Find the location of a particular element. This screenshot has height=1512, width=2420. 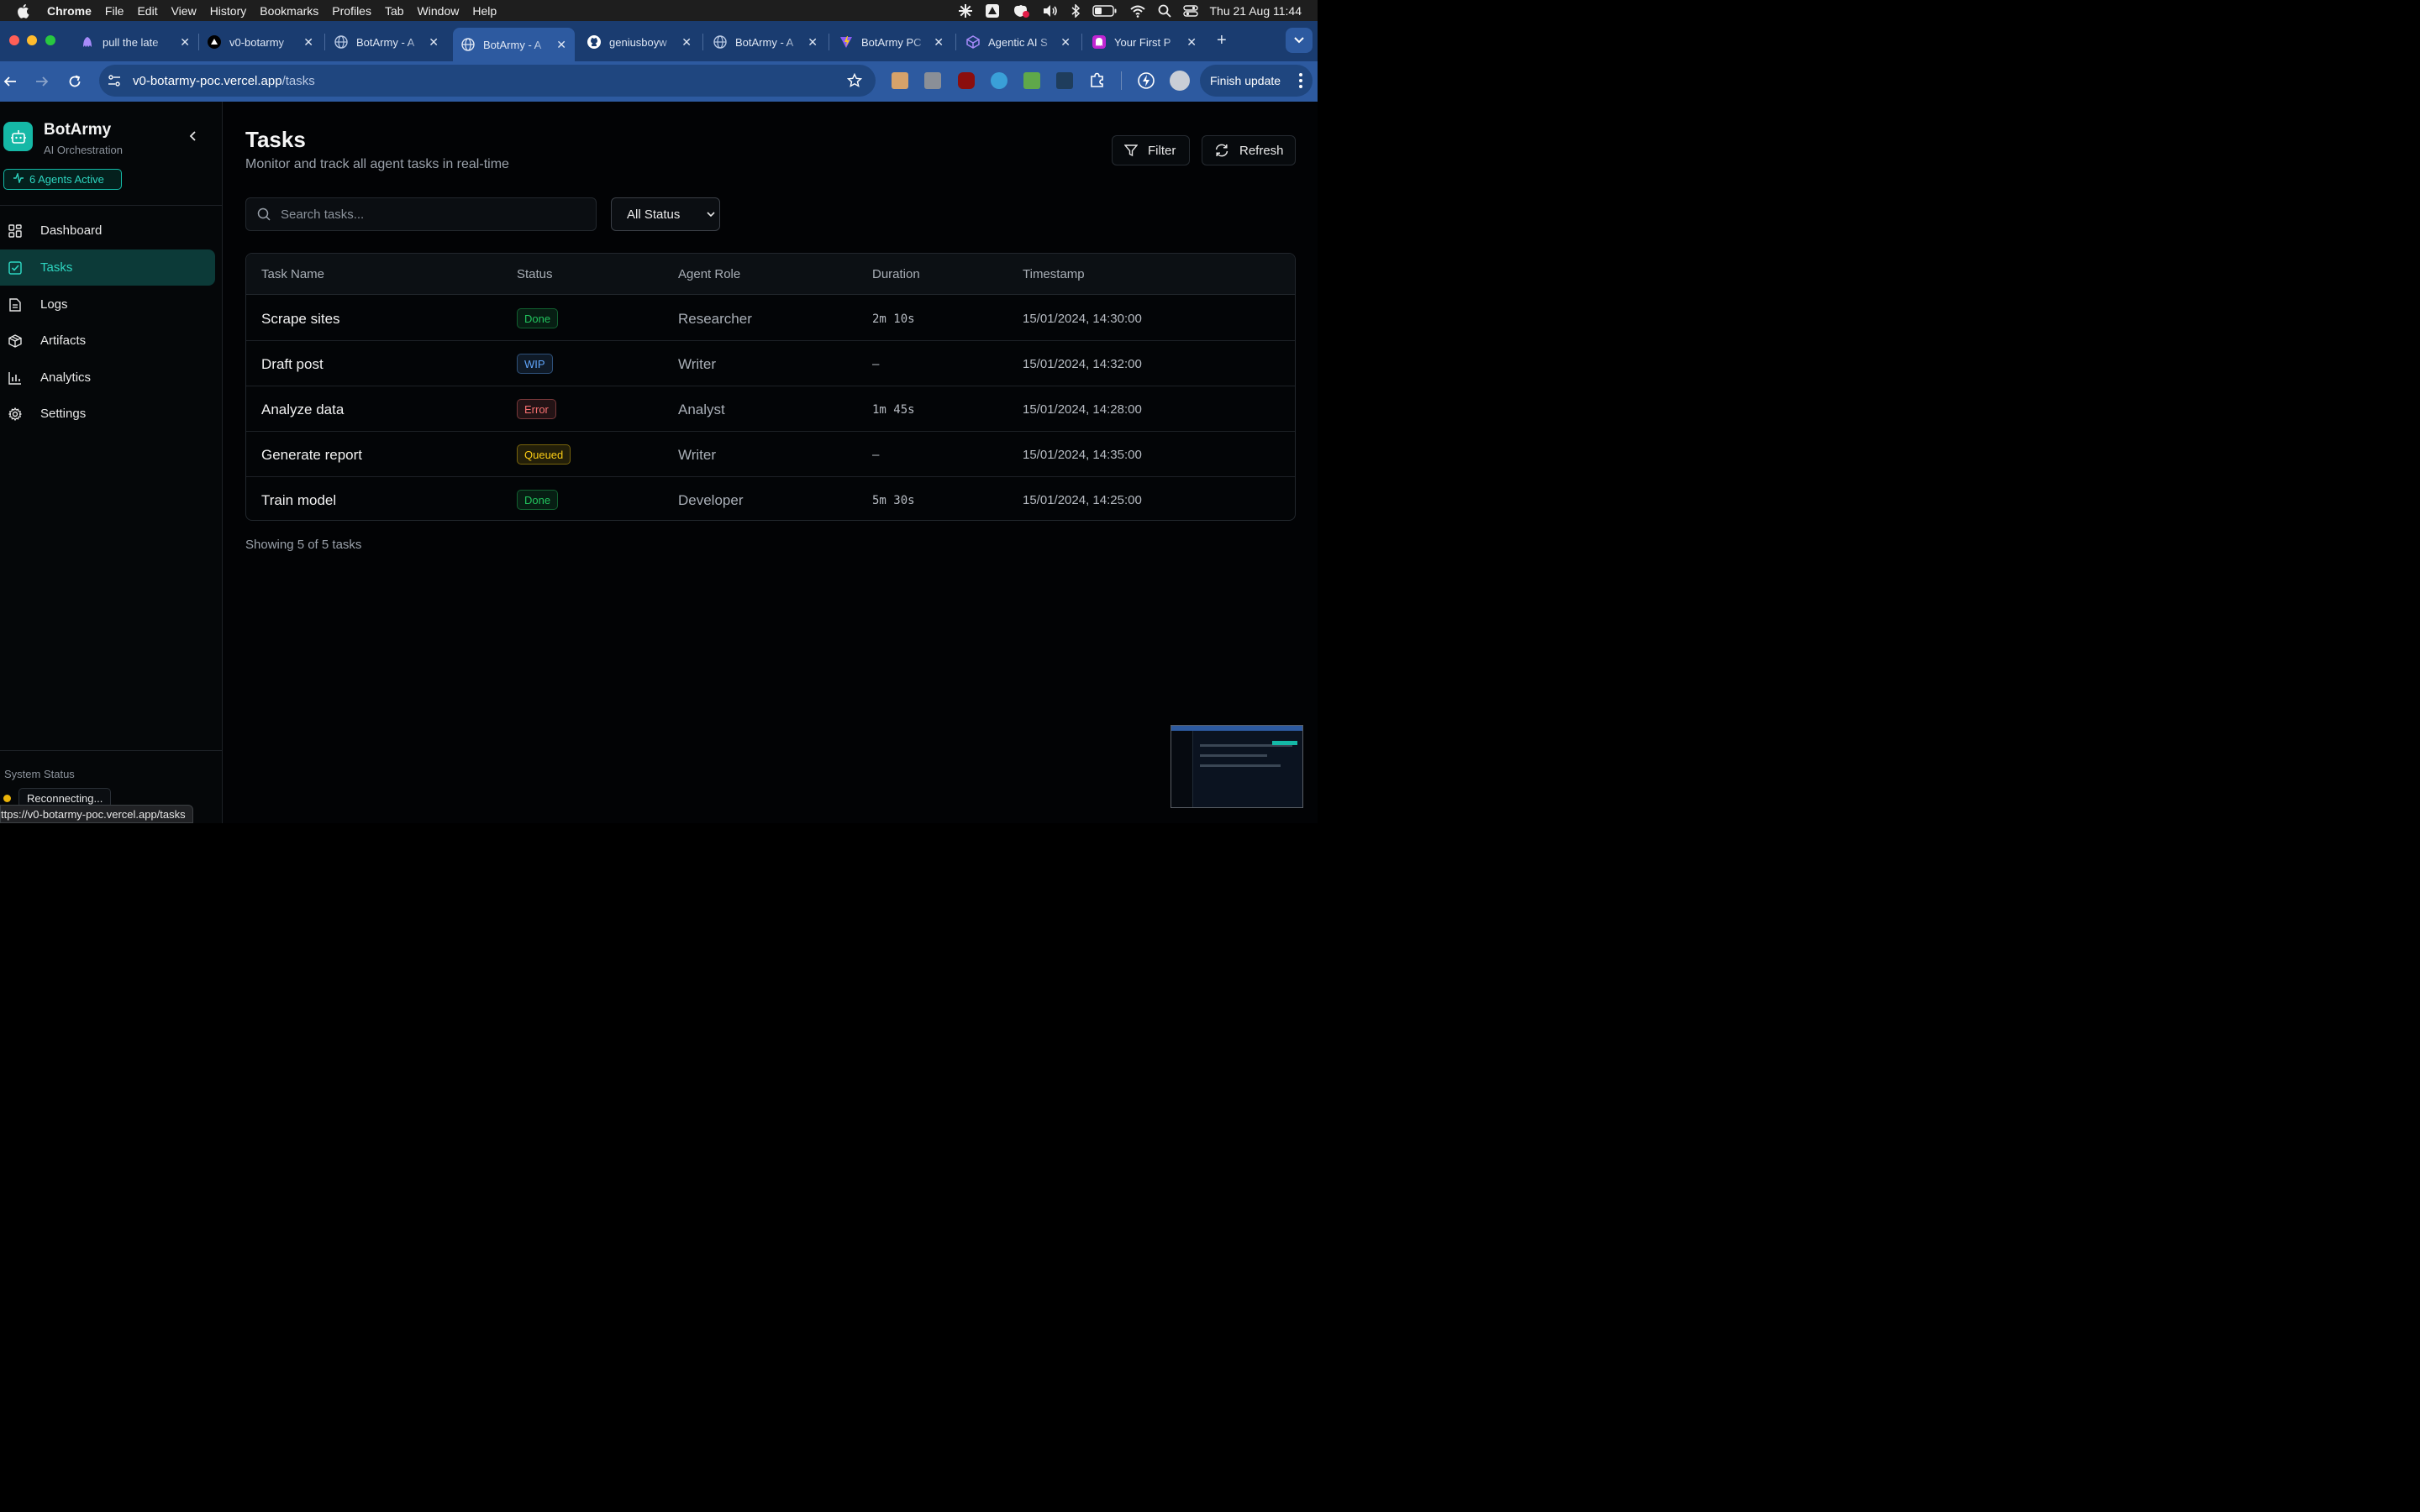

menu-bookmarks: Bookmarks is located at coordinates (289, 11).